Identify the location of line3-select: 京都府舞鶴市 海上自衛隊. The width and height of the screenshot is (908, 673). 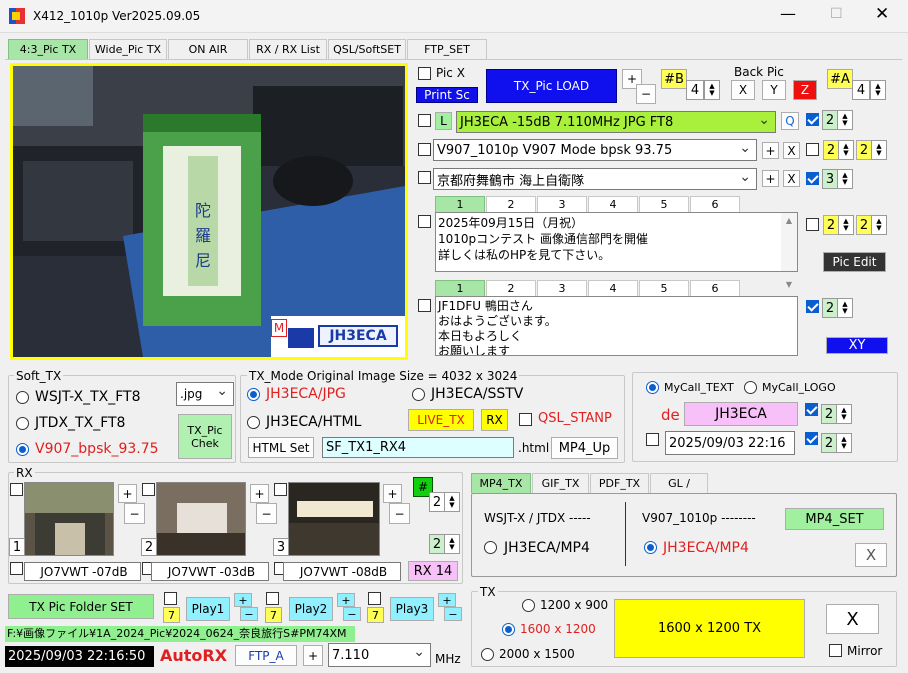
(595, 179).